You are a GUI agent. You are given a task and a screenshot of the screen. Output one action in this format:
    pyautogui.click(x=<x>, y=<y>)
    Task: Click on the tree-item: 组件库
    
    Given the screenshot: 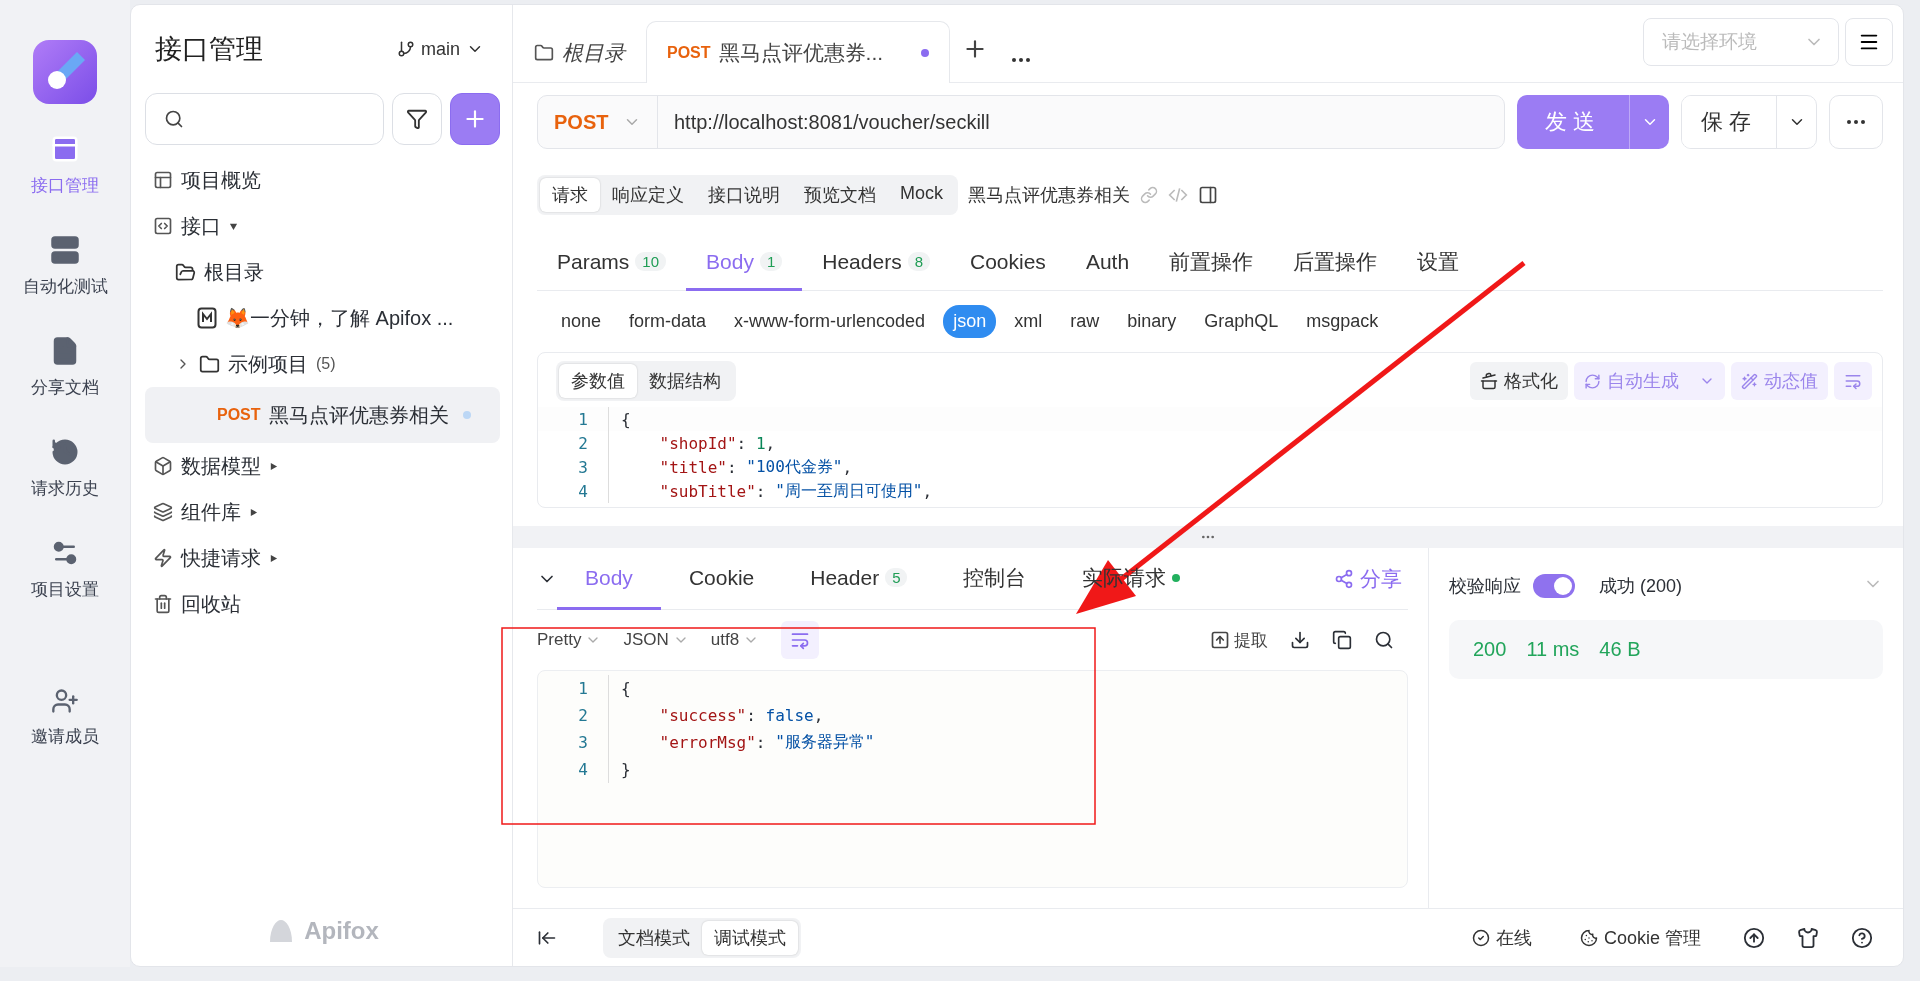 What is the action you would take?
    pyautogui.click(x=322, y=512)
    